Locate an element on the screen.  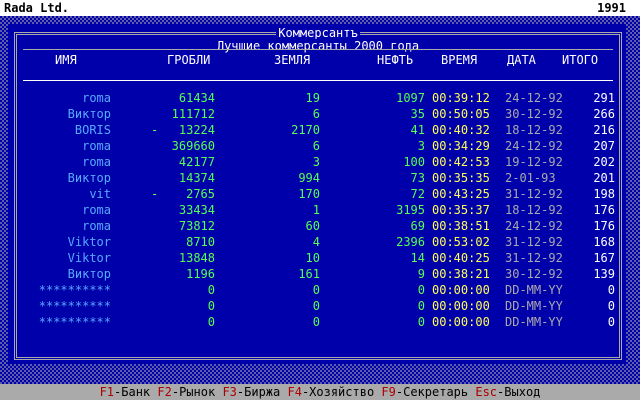
grobli-value: 369660 is located at coordinates (193, 146).